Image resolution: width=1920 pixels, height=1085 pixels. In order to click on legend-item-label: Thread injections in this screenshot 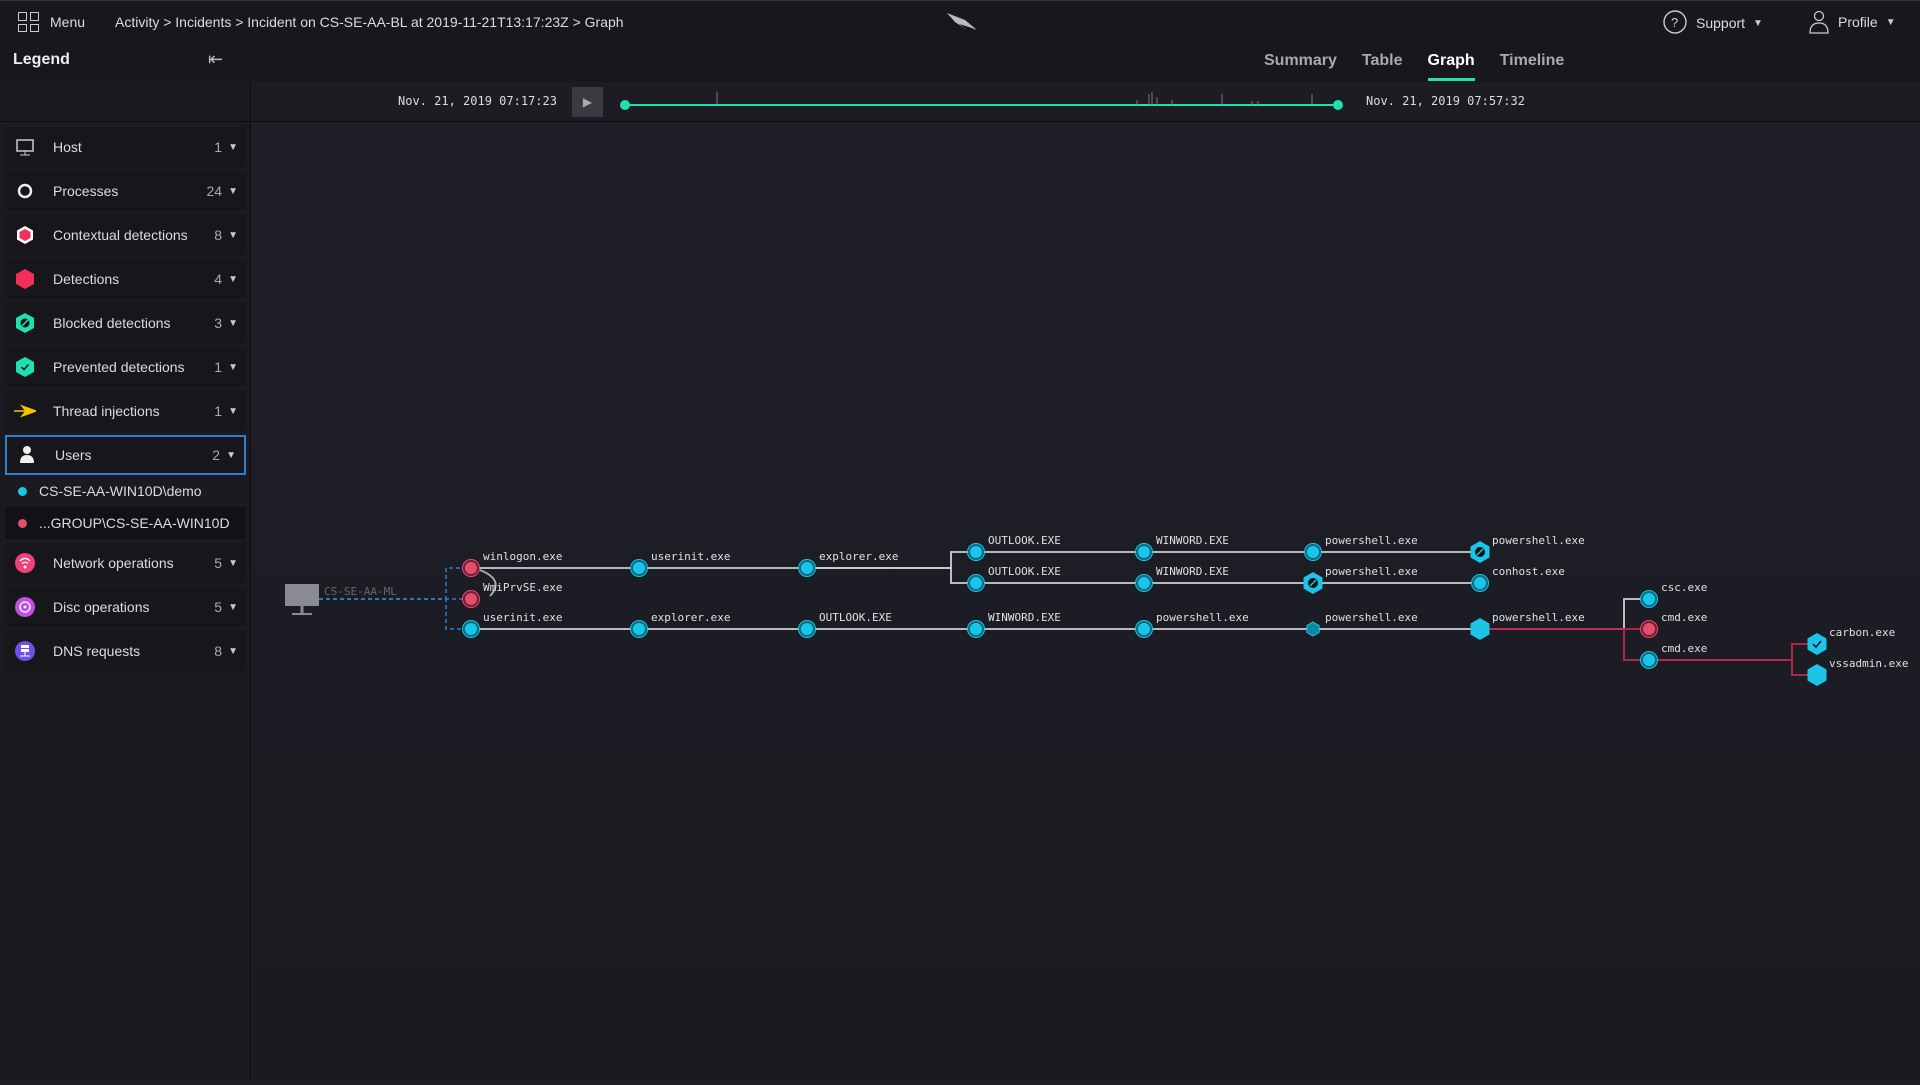, I will do `click(106, 411)`.